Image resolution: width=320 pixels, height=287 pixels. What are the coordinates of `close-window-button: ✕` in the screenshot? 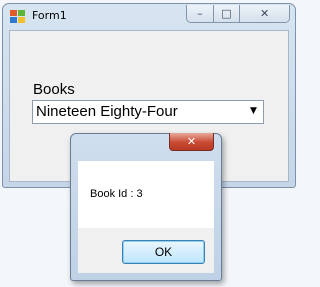 It's located at (264, 13).